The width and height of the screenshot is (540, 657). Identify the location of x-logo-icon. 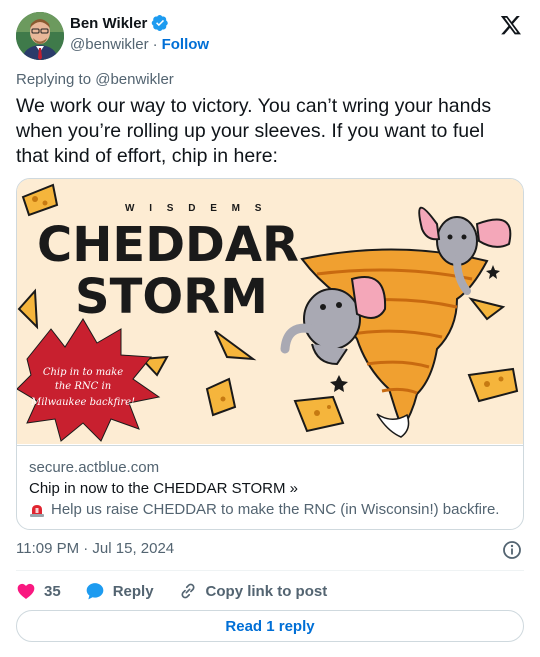
(511, 25).